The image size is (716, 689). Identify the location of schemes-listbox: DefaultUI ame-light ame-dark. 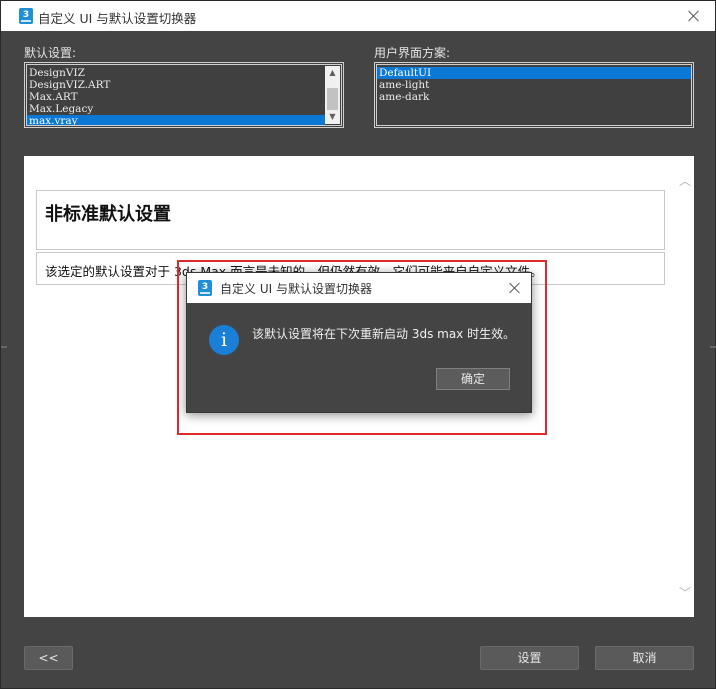
(534, 95).